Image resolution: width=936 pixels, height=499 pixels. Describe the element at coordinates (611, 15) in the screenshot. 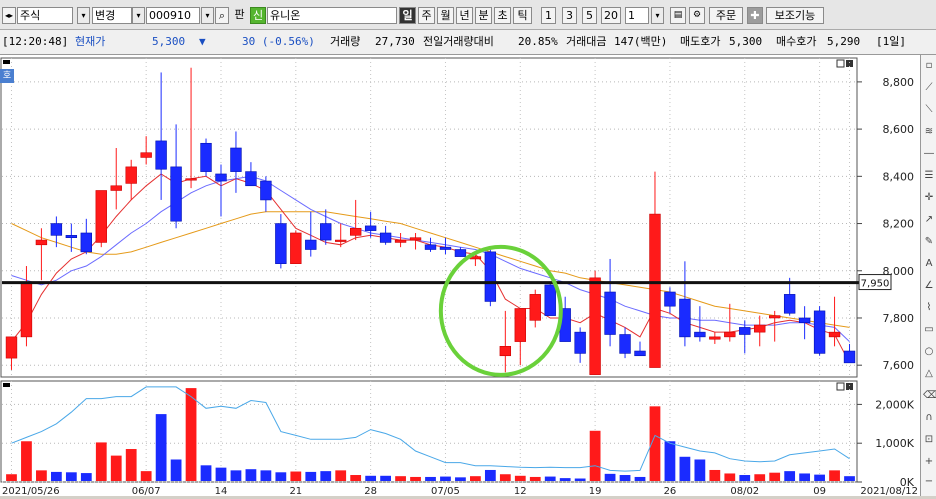

I see `interval-20-button: 20` at that location.